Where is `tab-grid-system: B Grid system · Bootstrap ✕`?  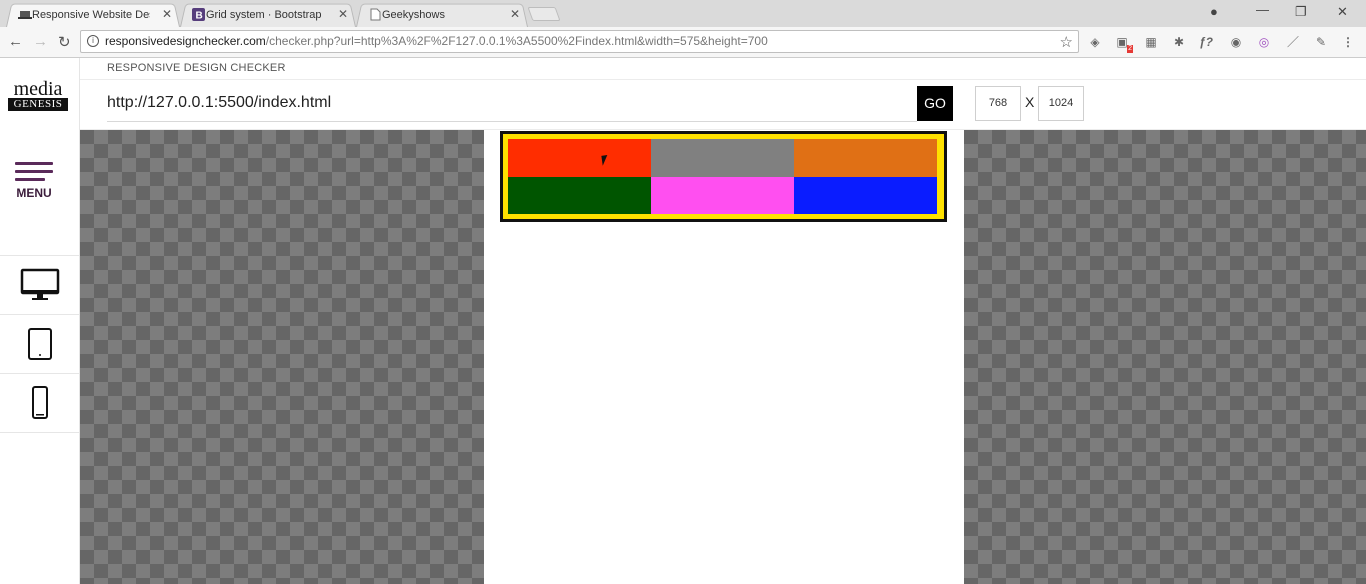
tab-grid-system: B Grid system · Bootstrap ✕ is located at coordinates (268, 14).